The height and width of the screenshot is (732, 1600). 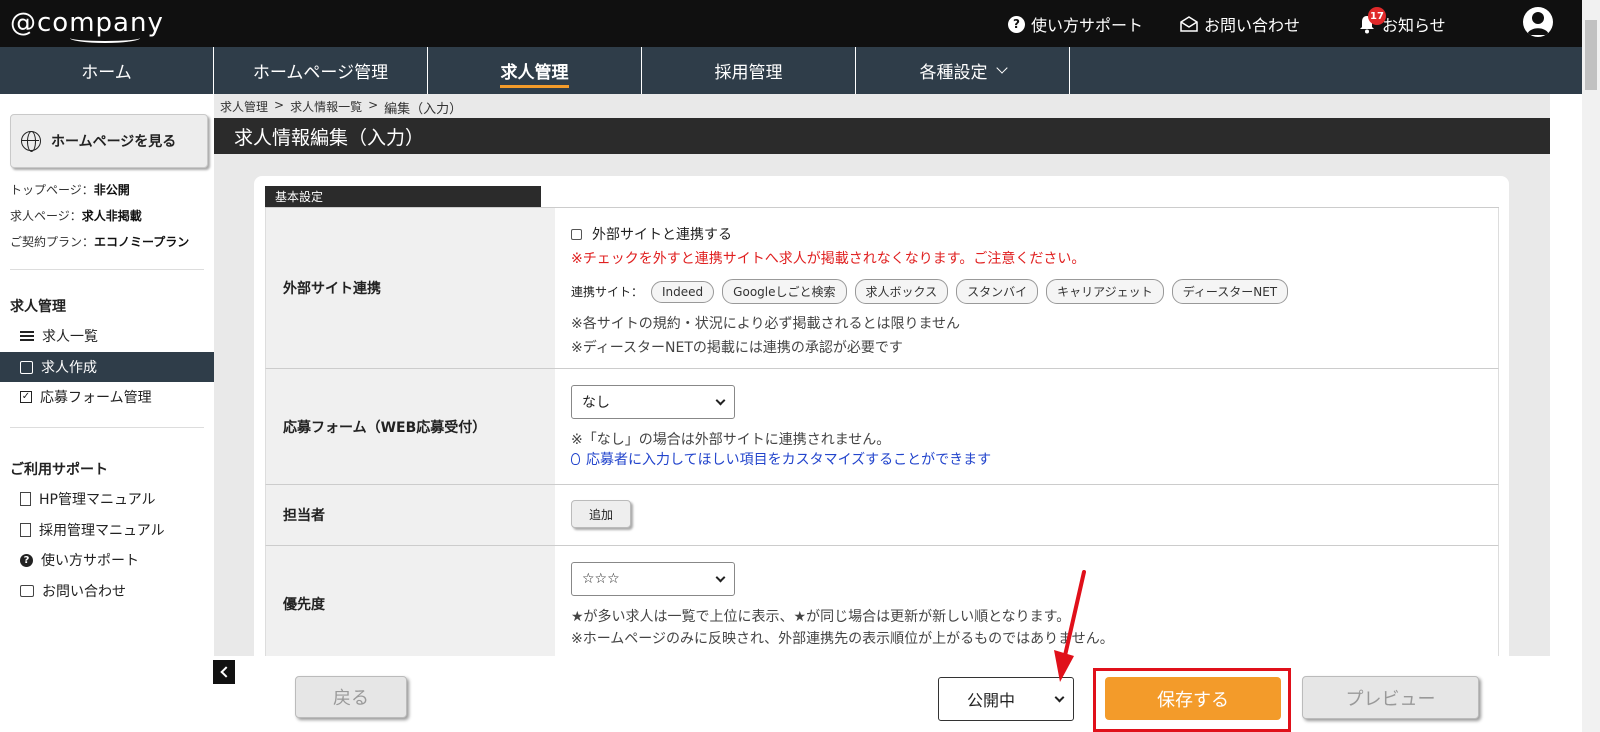 I want to click on sidebar-item-label: 採用管理マニュアル, so click(x=102, y=531).